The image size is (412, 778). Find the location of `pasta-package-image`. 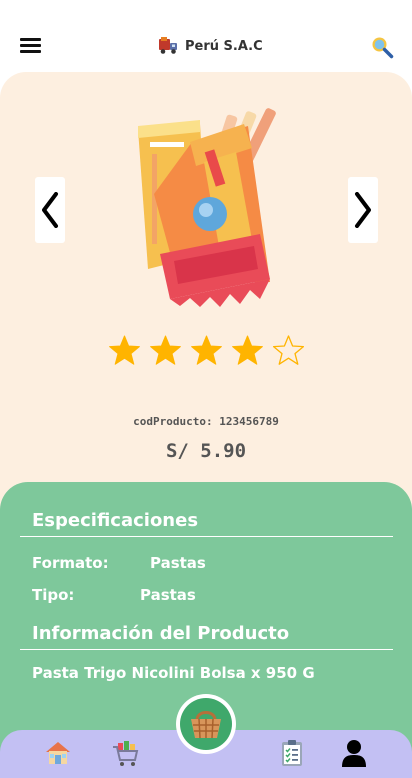

pasta-package-image is located at coordinates (207, 207).